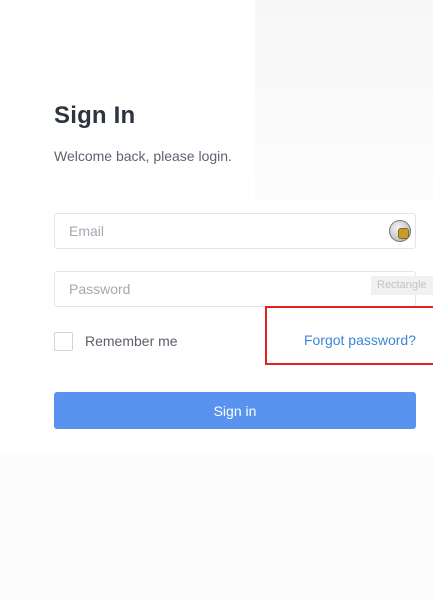 This screenshot has height=600, width=433. Describe the element at coordinates (402, 285) in the screenshot. I see `autofill-hint: Rectangle` at that location.